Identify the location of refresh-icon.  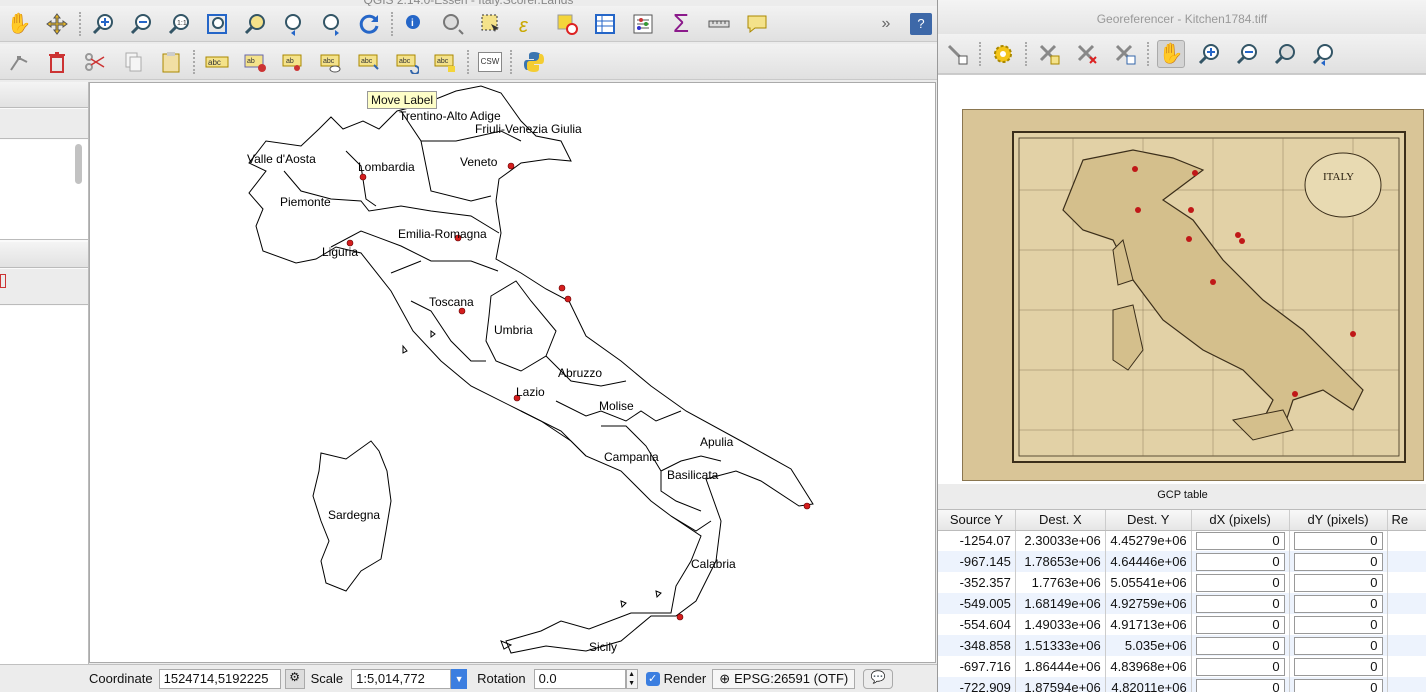
(369, 24).